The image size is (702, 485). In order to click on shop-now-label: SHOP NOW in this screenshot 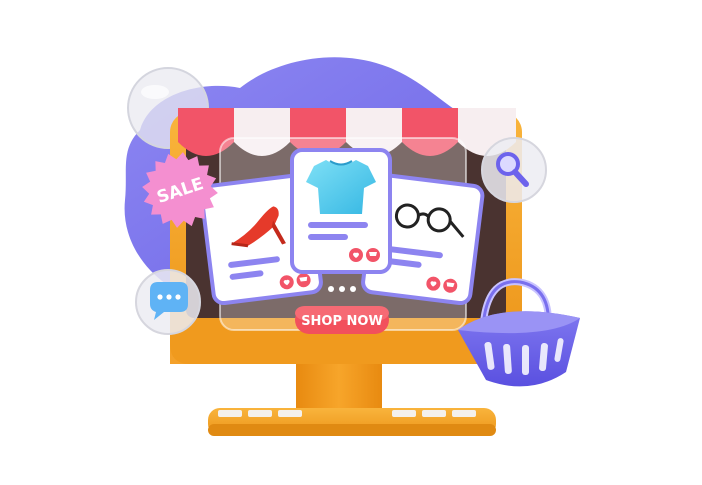, I will do `click(342, 321)`.